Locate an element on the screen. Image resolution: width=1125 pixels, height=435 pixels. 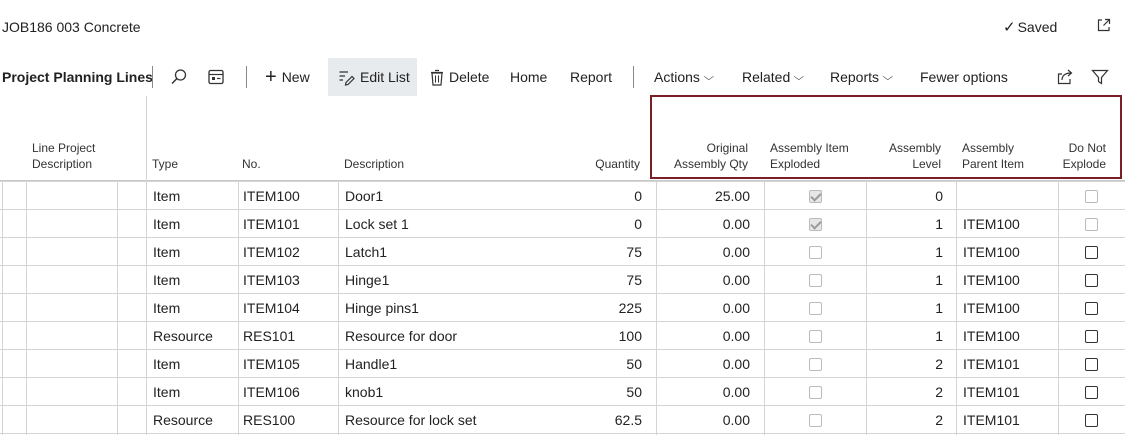
assembly-level-cell: 0 is located at coordinates (906, 196).